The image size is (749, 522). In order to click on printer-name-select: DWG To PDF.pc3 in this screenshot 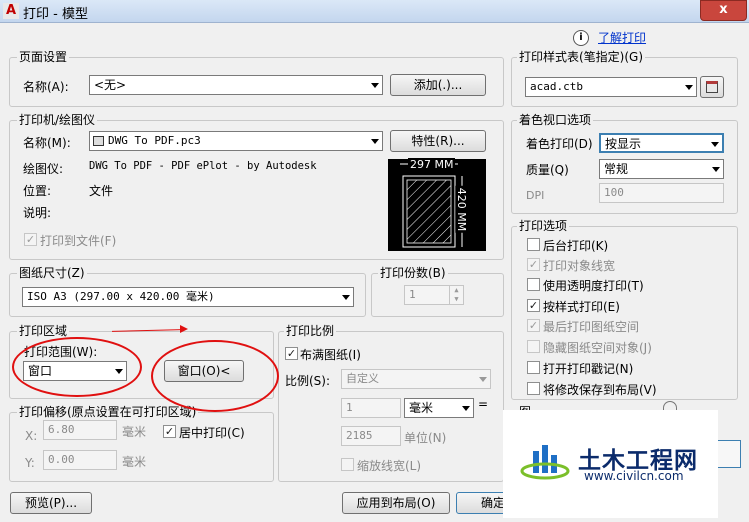, I will do `click(236, 141)`.